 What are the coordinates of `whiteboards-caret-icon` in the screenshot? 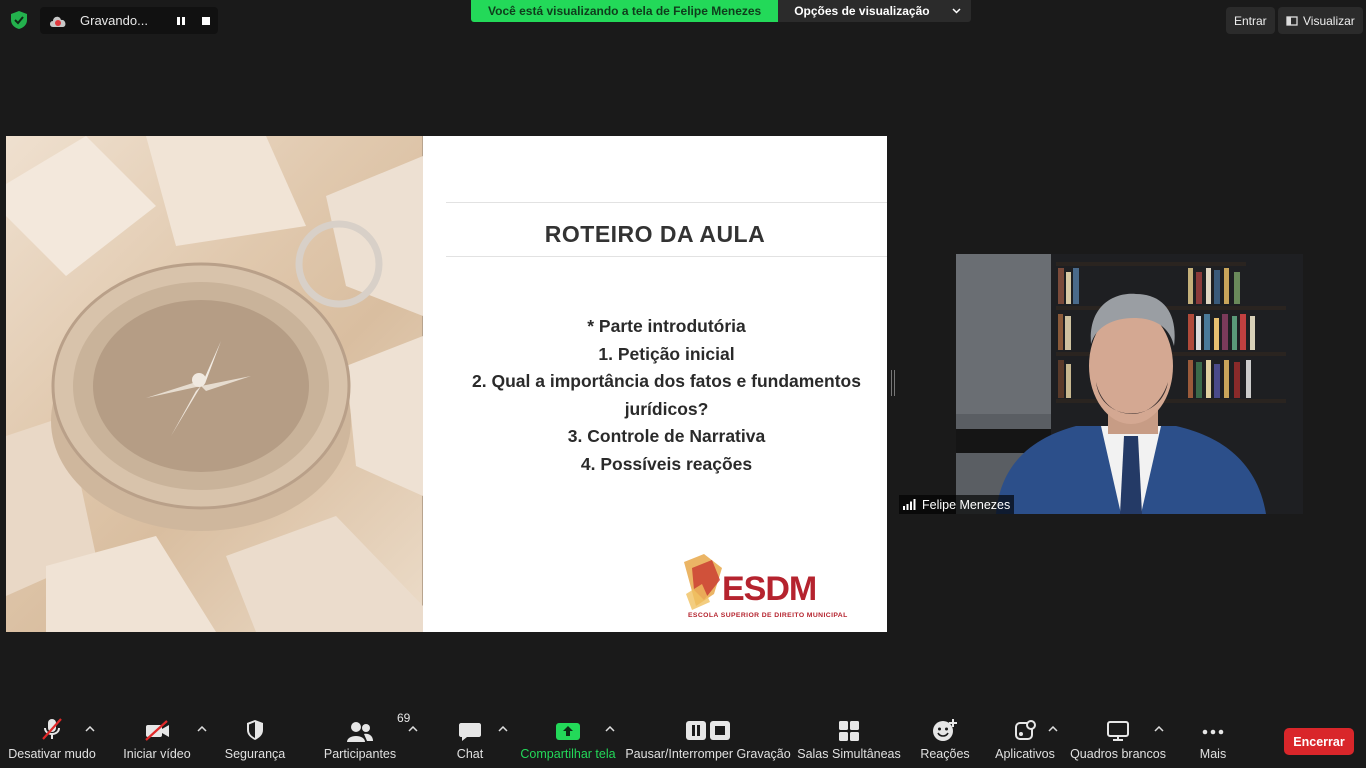 It's located at (1159, 729).